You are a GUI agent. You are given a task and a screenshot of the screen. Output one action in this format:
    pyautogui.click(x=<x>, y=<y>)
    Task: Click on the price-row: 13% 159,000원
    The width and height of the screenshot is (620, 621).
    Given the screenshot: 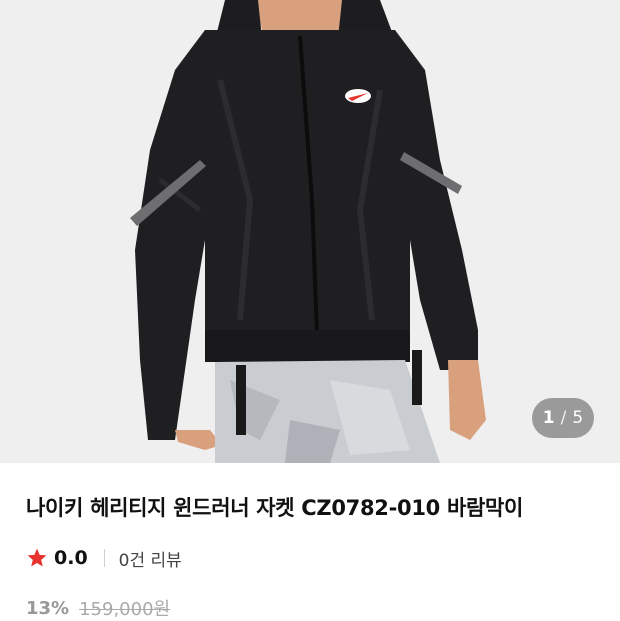 What is the action you would take?
    pyautogui.click(x=98, y=608)
    